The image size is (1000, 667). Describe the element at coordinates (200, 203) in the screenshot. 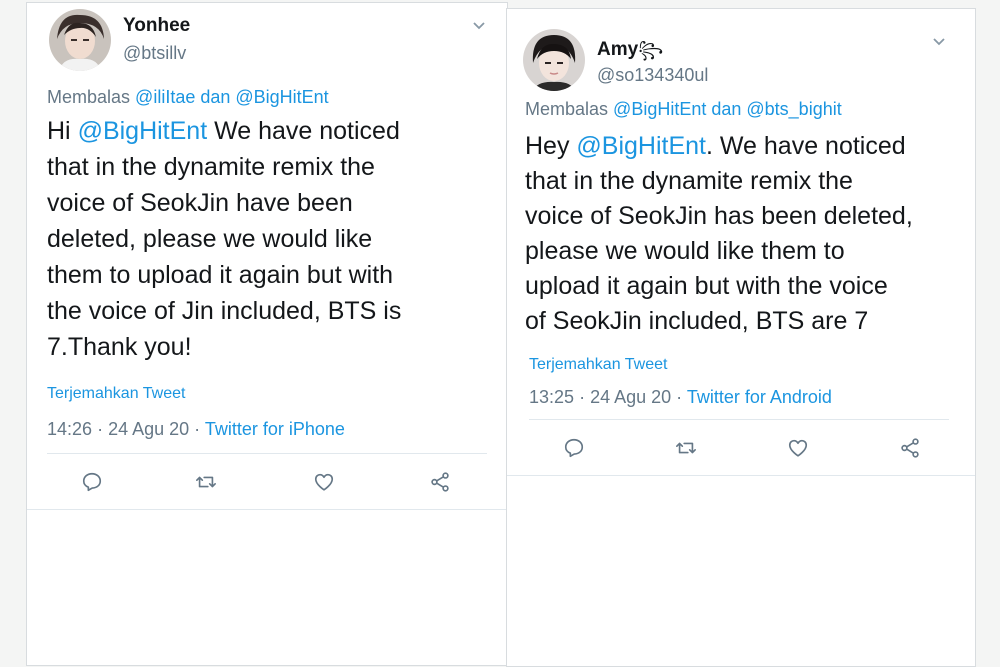

I see `tweet-line: voice of SeokJin have been` at that location.